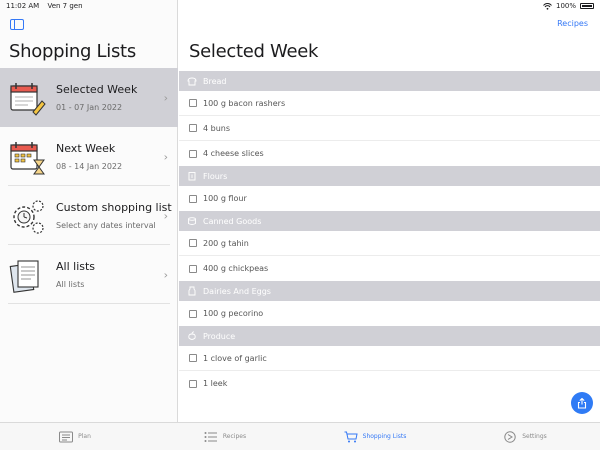  Describe the element at coordinates (389, 336) in the screenshot. I see `section-header-produce: Produce` at that location.